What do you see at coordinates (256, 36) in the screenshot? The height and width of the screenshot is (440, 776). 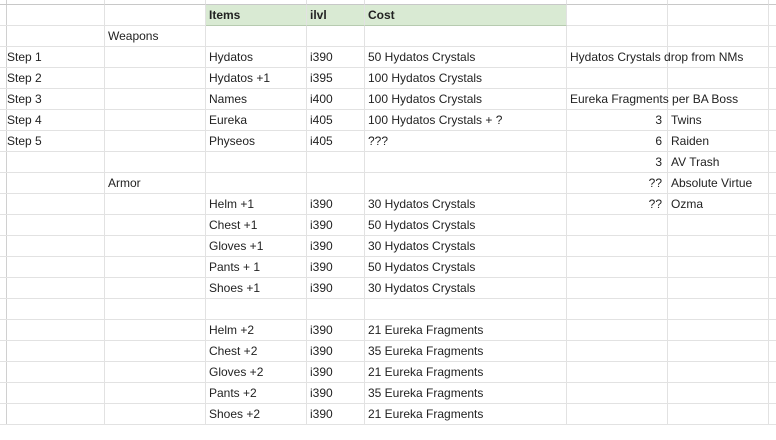 I see `cell-r1-c2` at bounding box center [256, 36].